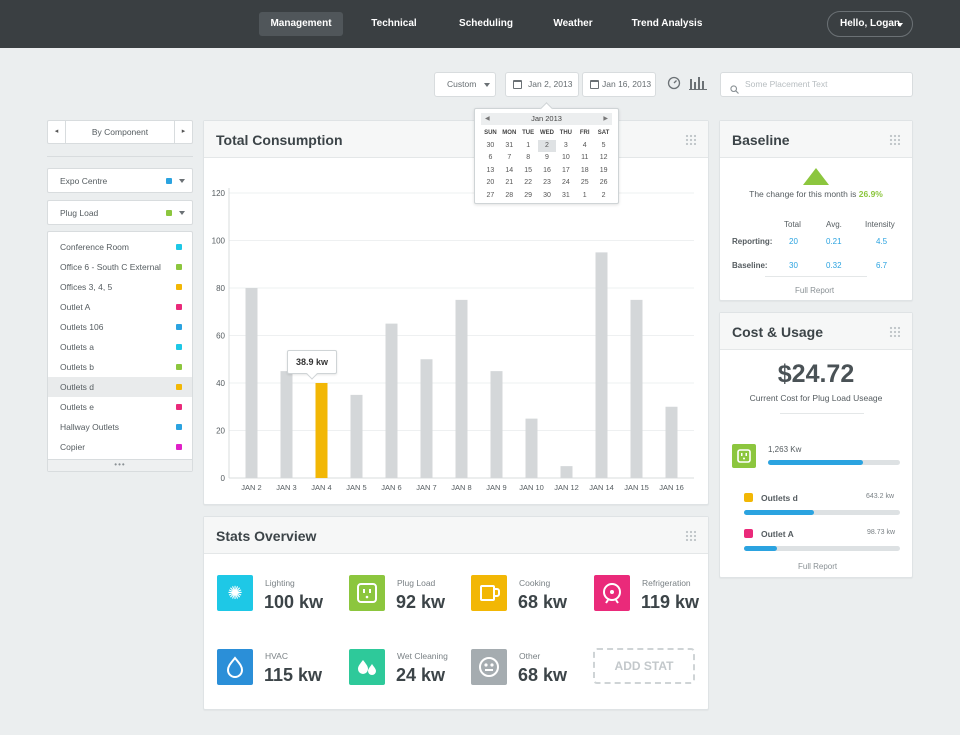  What do you see at coordinates (870, 194) in the screenshot?
I see `change-value: 26.9%` at bounding box center [870, 194].